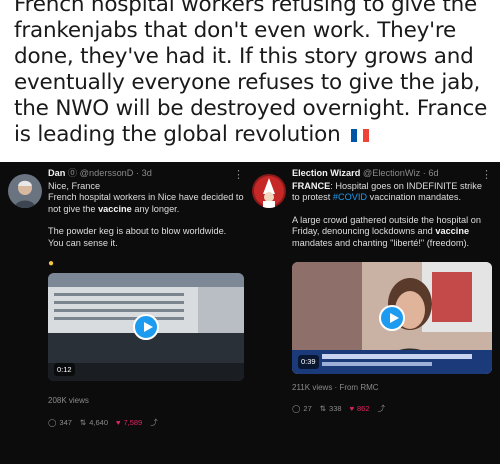 The width and height of the screenshot is (500, 464). I want to click on bomb-emoji-icon: ●, so click(51, 263).